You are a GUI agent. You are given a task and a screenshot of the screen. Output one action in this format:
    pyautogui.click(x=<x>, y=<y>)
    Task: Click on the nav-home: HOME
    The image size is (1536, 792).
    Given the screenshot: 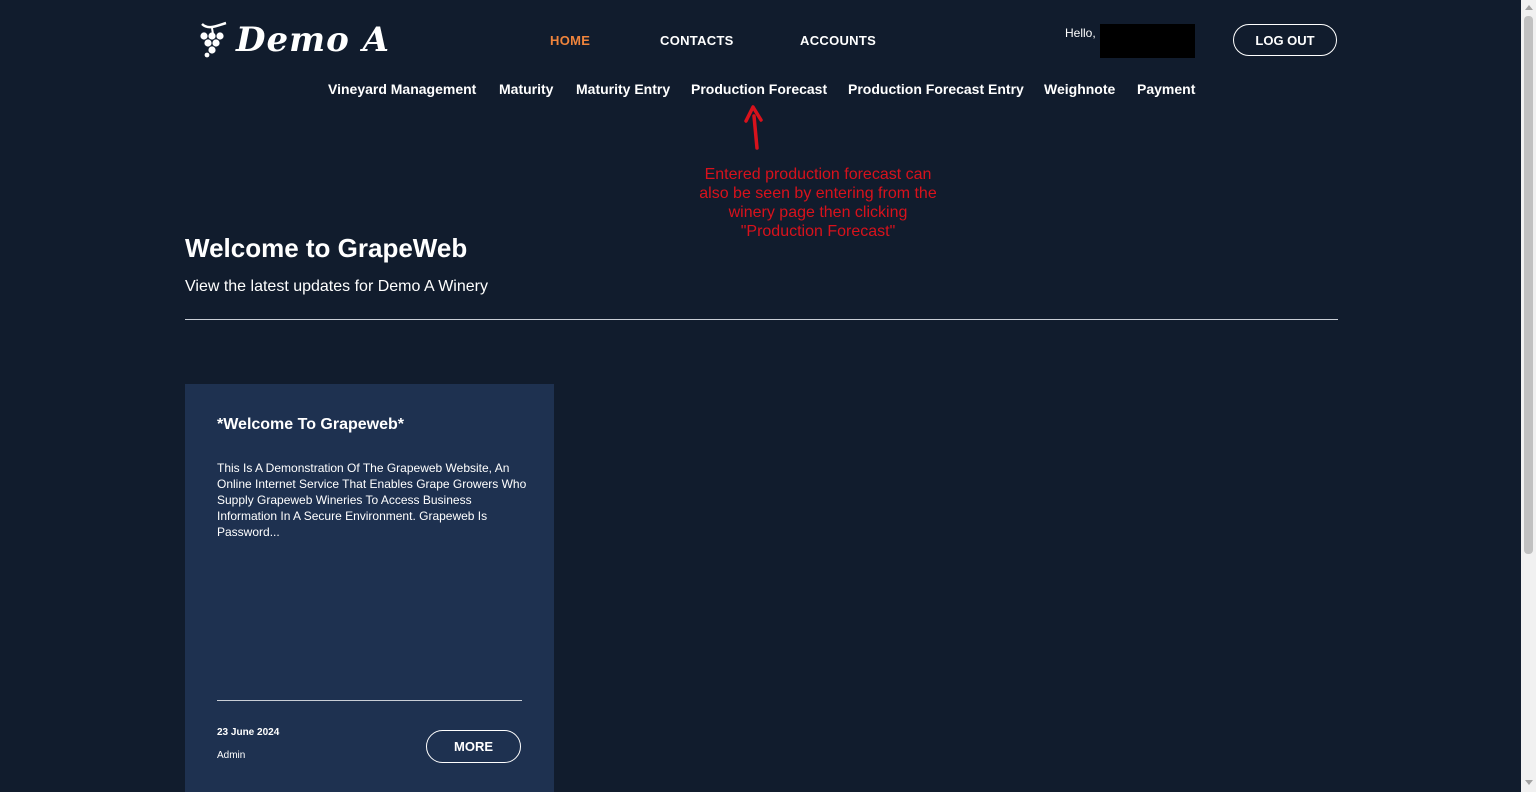 What is the action you would take?
    pyautogui.click(x=570, y=40)
    